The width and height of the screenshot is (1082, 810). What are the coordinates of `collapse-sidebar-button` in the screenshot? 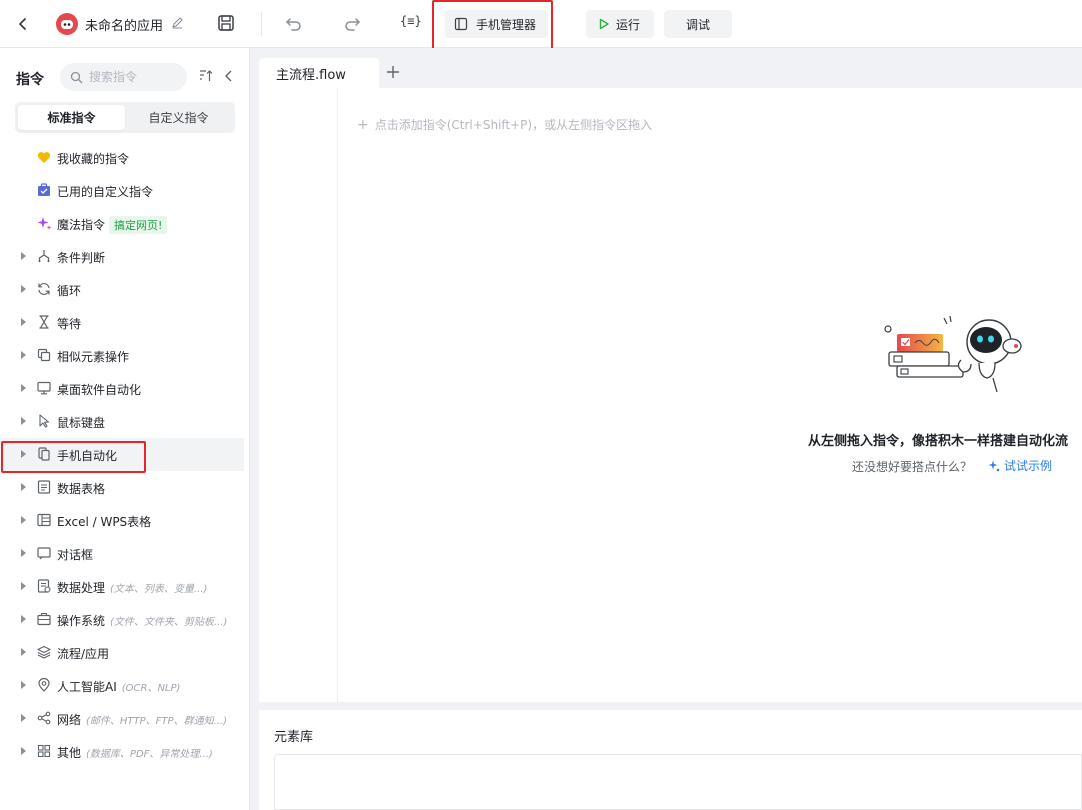 It's located at (229, 78).